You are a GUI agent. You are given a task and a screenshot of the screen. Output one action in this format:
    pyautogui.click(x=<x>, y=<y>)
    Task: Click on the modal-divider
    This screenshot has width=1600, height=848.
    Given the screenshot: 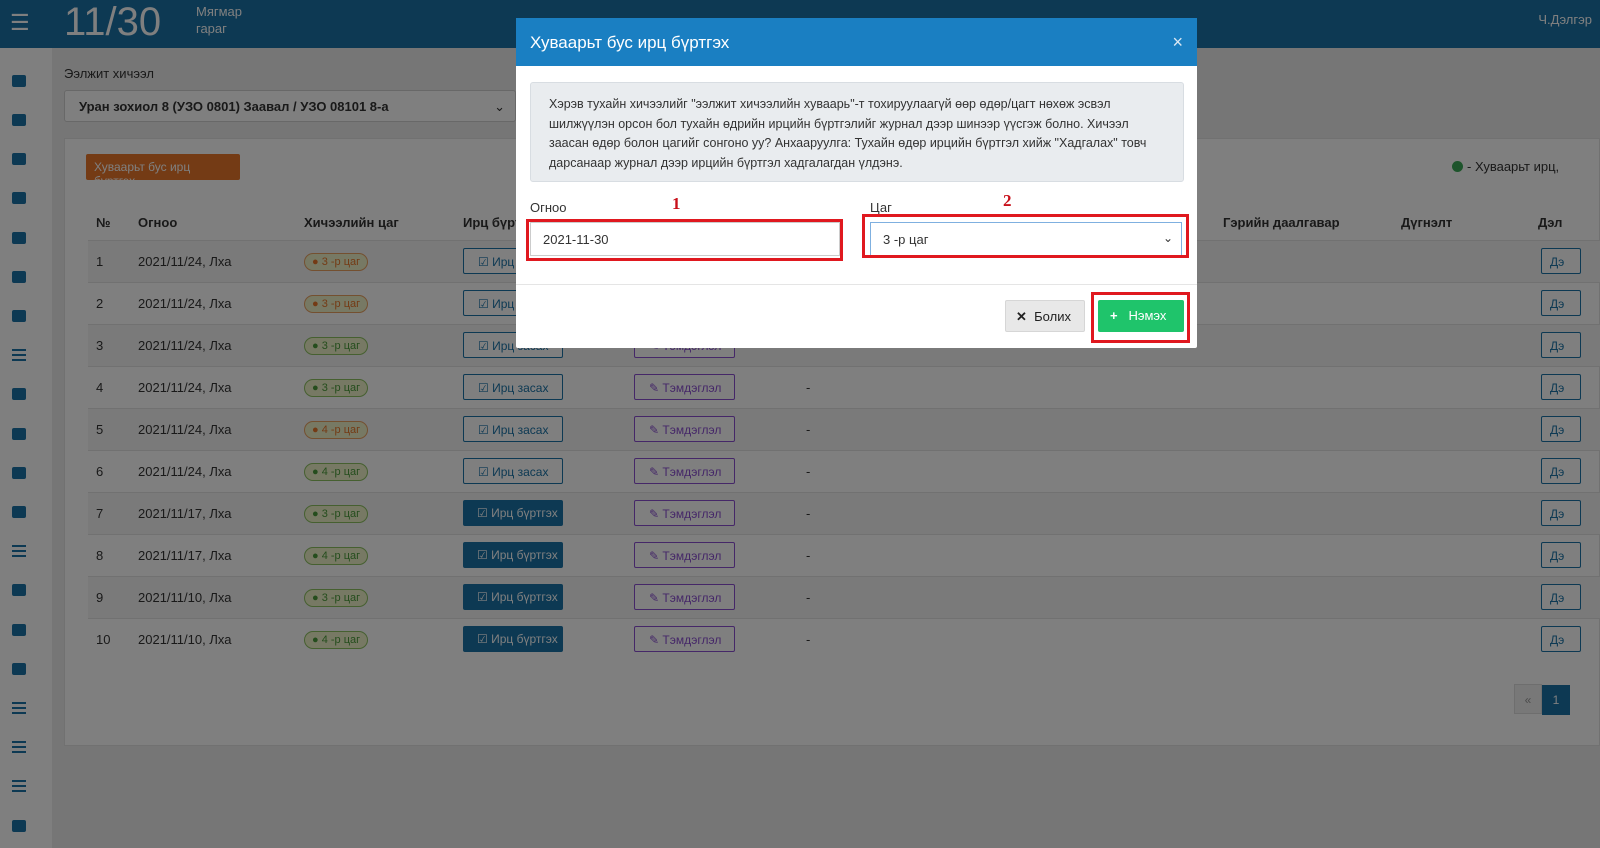 What is the action you would take?
    pyautogui.click(x=856, y=284)
    